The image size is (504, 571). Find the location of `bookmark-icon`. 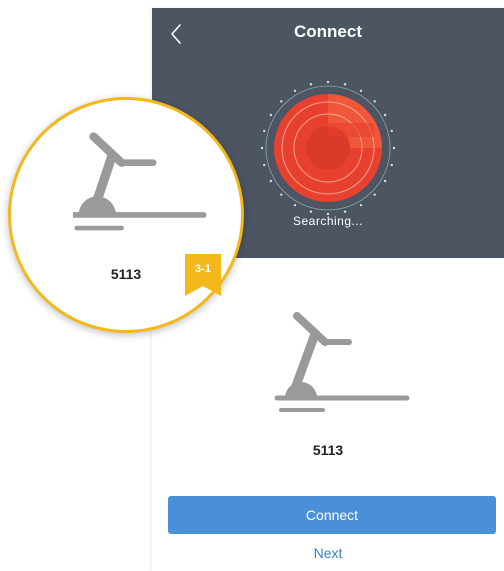

bookmark-icon is located at coordinates (203, 275).